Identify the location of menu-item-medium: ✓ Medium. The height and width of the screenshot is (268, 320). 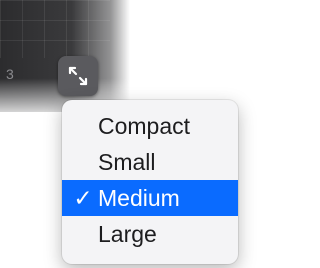
(150, 198).